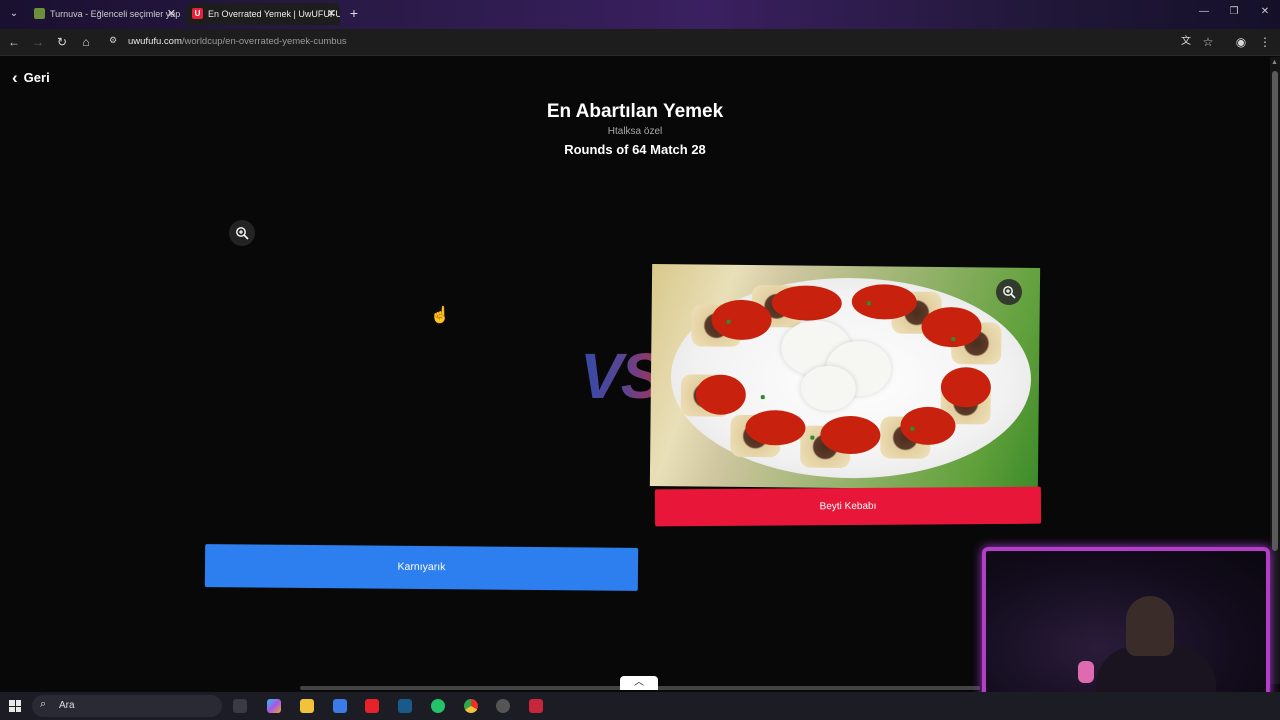 The image size is (1280, 720). I want to click on home-icon: ⌂, so click(86, 42).